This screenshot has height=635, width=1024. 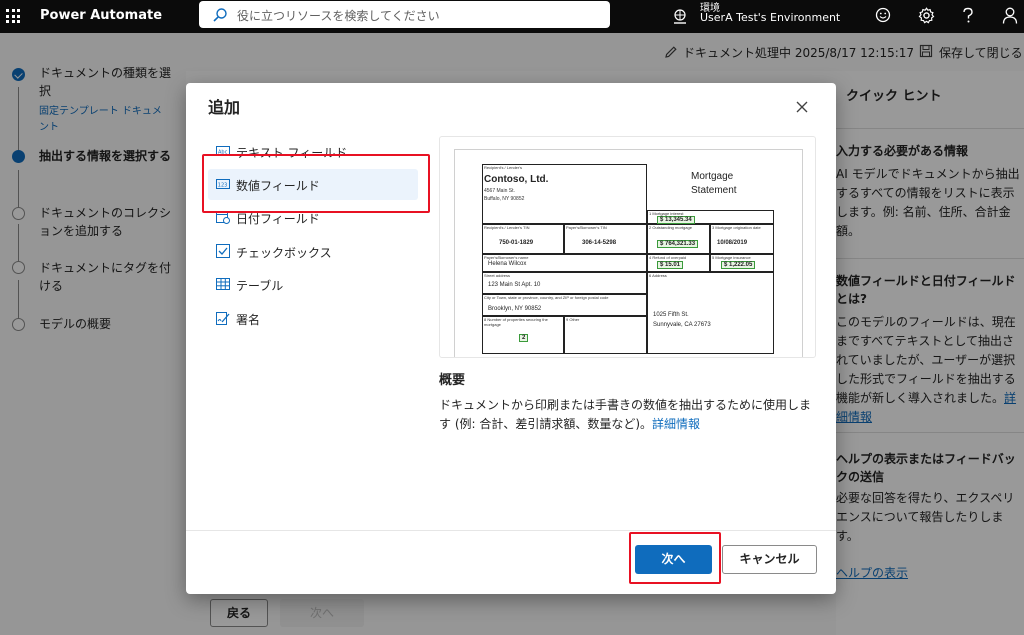 What do you see at coordinates (670, 227) in the screenshot?
I see `doc-label: 2 Outstanding mortgage` at bounding box center [670, 227].